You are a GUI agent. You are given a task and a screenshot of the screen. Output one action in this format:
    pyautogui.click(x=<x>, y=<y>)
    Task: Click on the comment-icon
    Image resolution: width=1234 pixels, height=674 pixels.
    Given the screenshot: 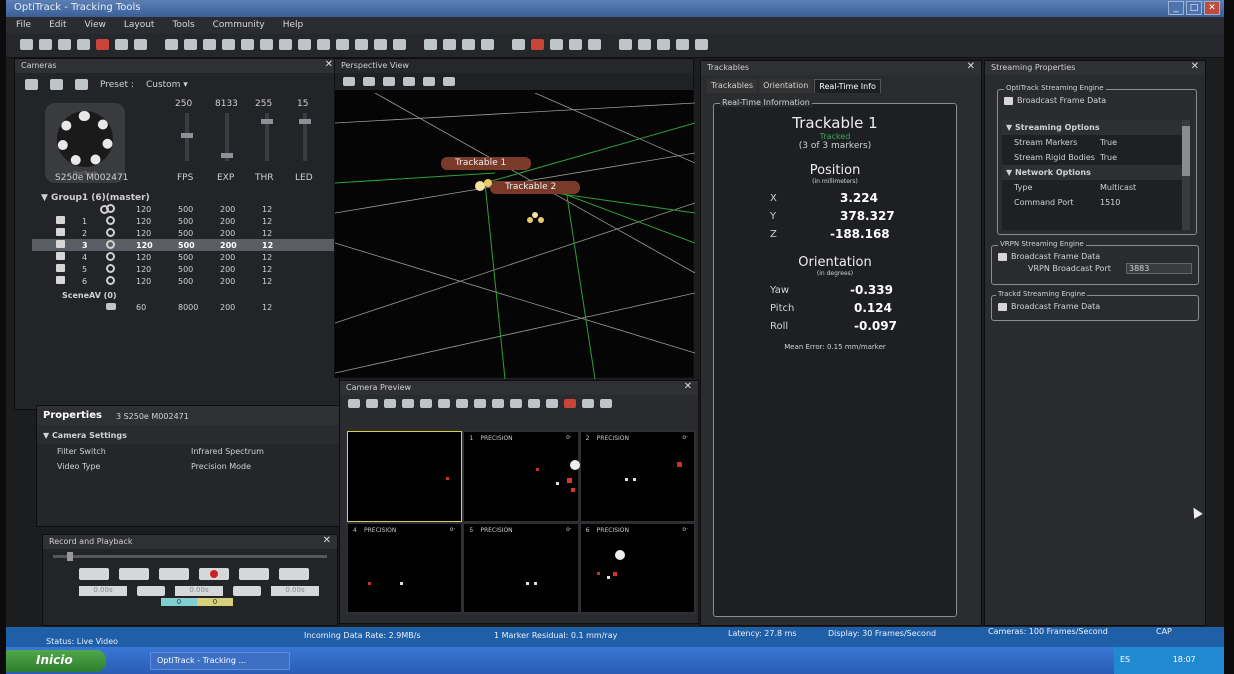 What is the action you would take?
    pyautogui.click(x=266, y=44)
    